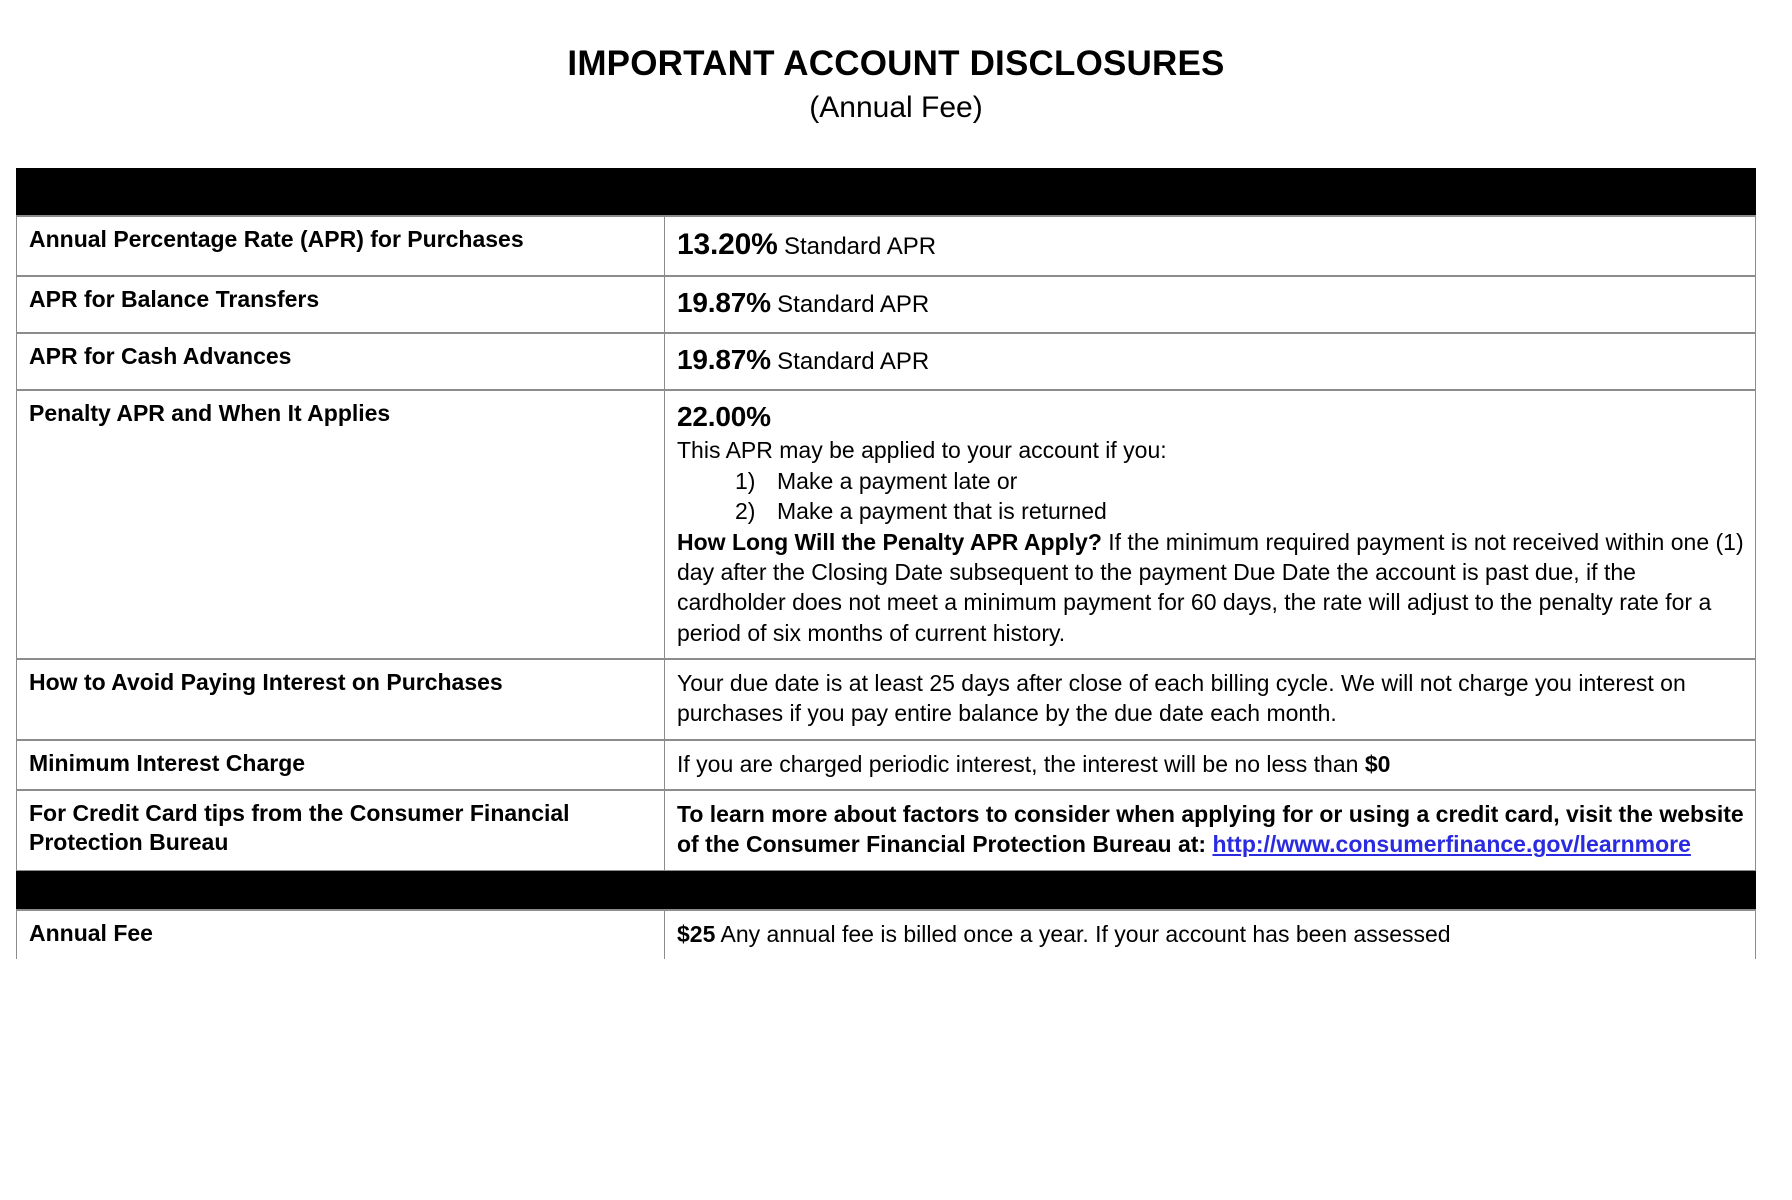 This screenshot has height=1200, width=1792. I want to click on divider-bar-left-cell, so click(340, 890).